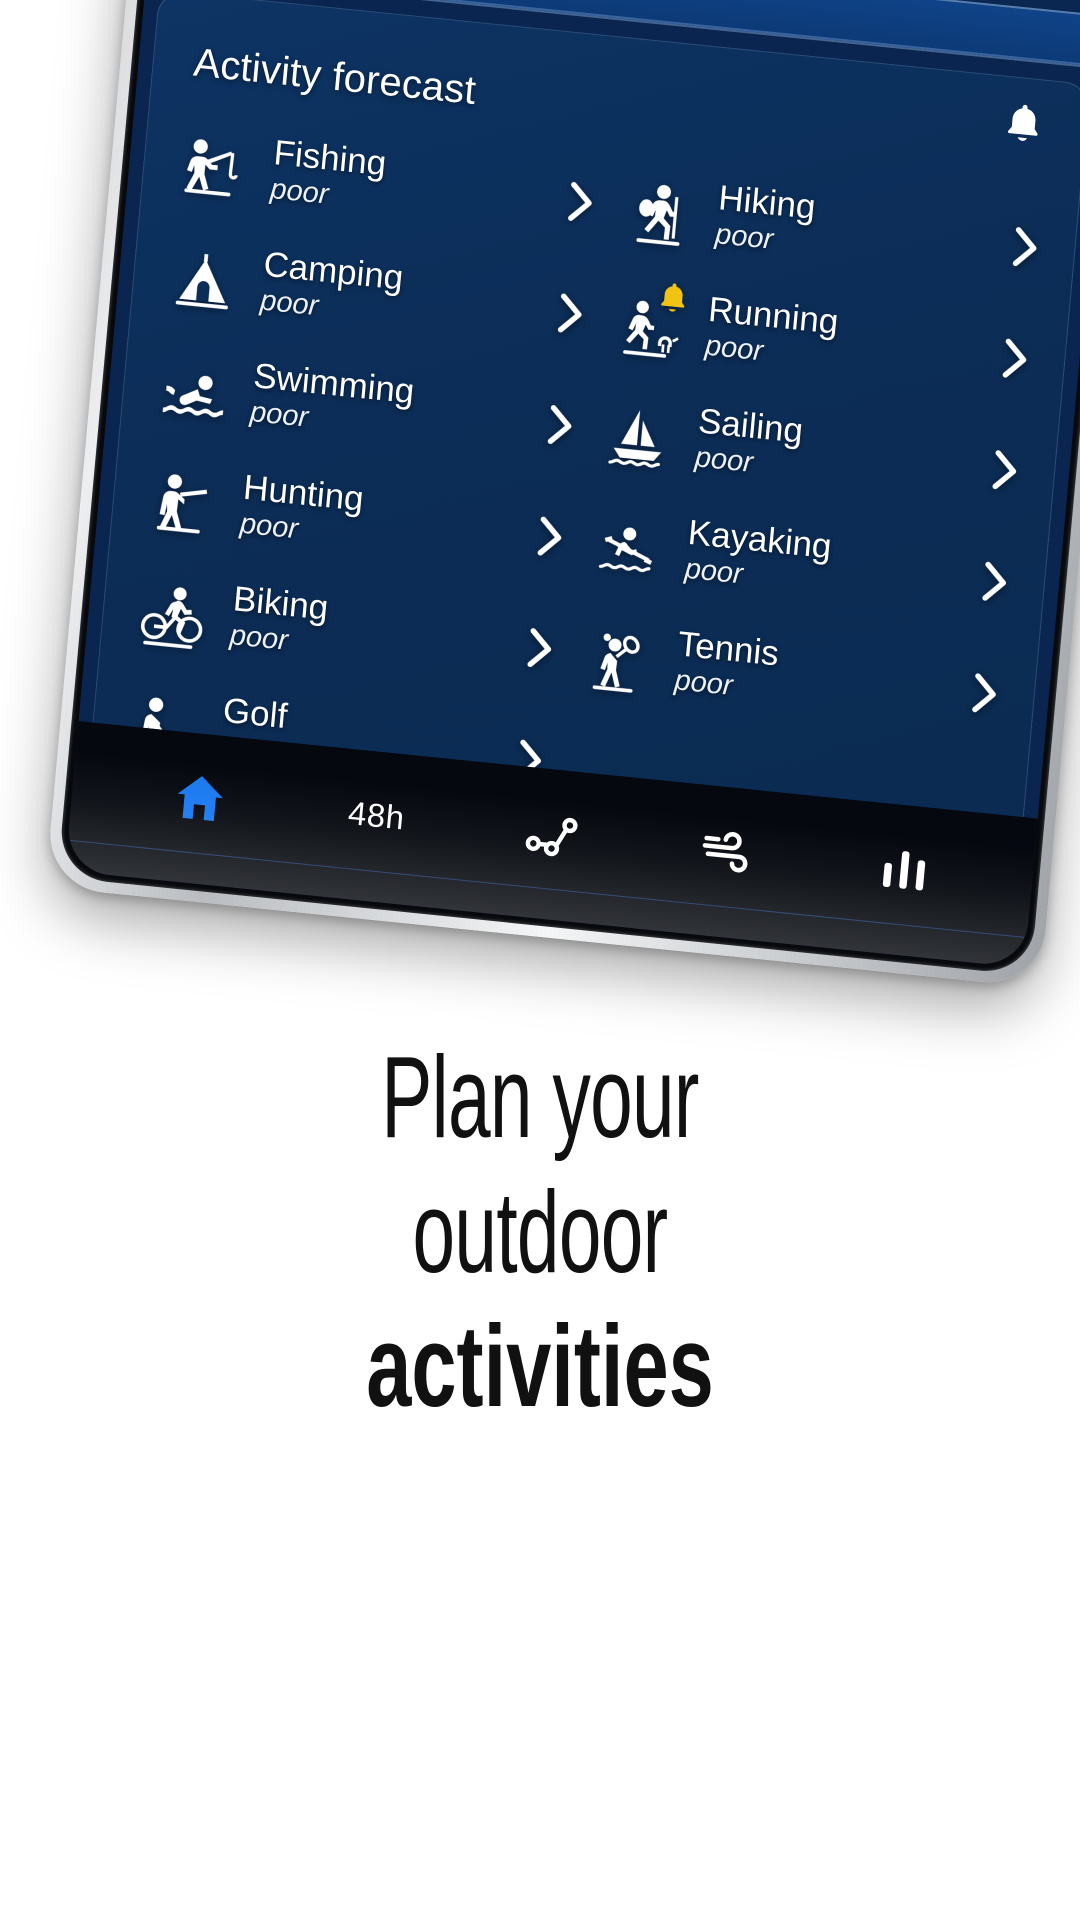 The image size is (1080, 1921). I want to click on activity-text: Tennis poor, so click(813, 676).